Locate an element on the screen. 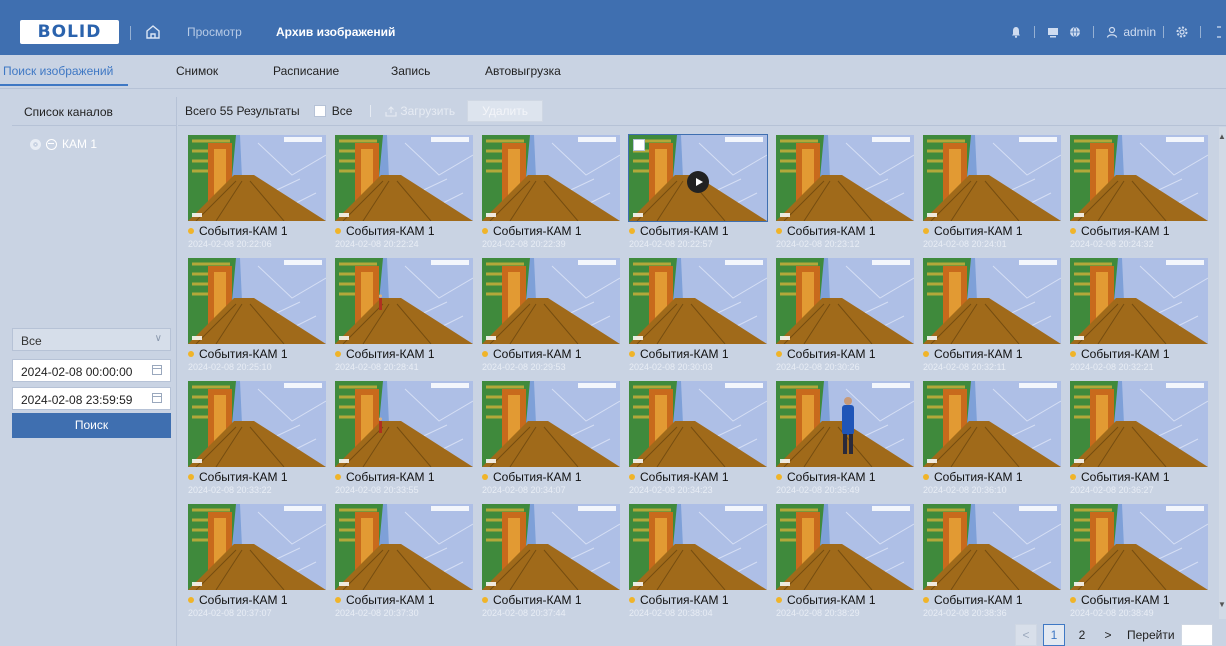 Image resolution: width=1226 pixels, height=646 pixels. image-card: События-КАМ 1 2024-02-08 20:30:26 is located at coordinates (845, 315).